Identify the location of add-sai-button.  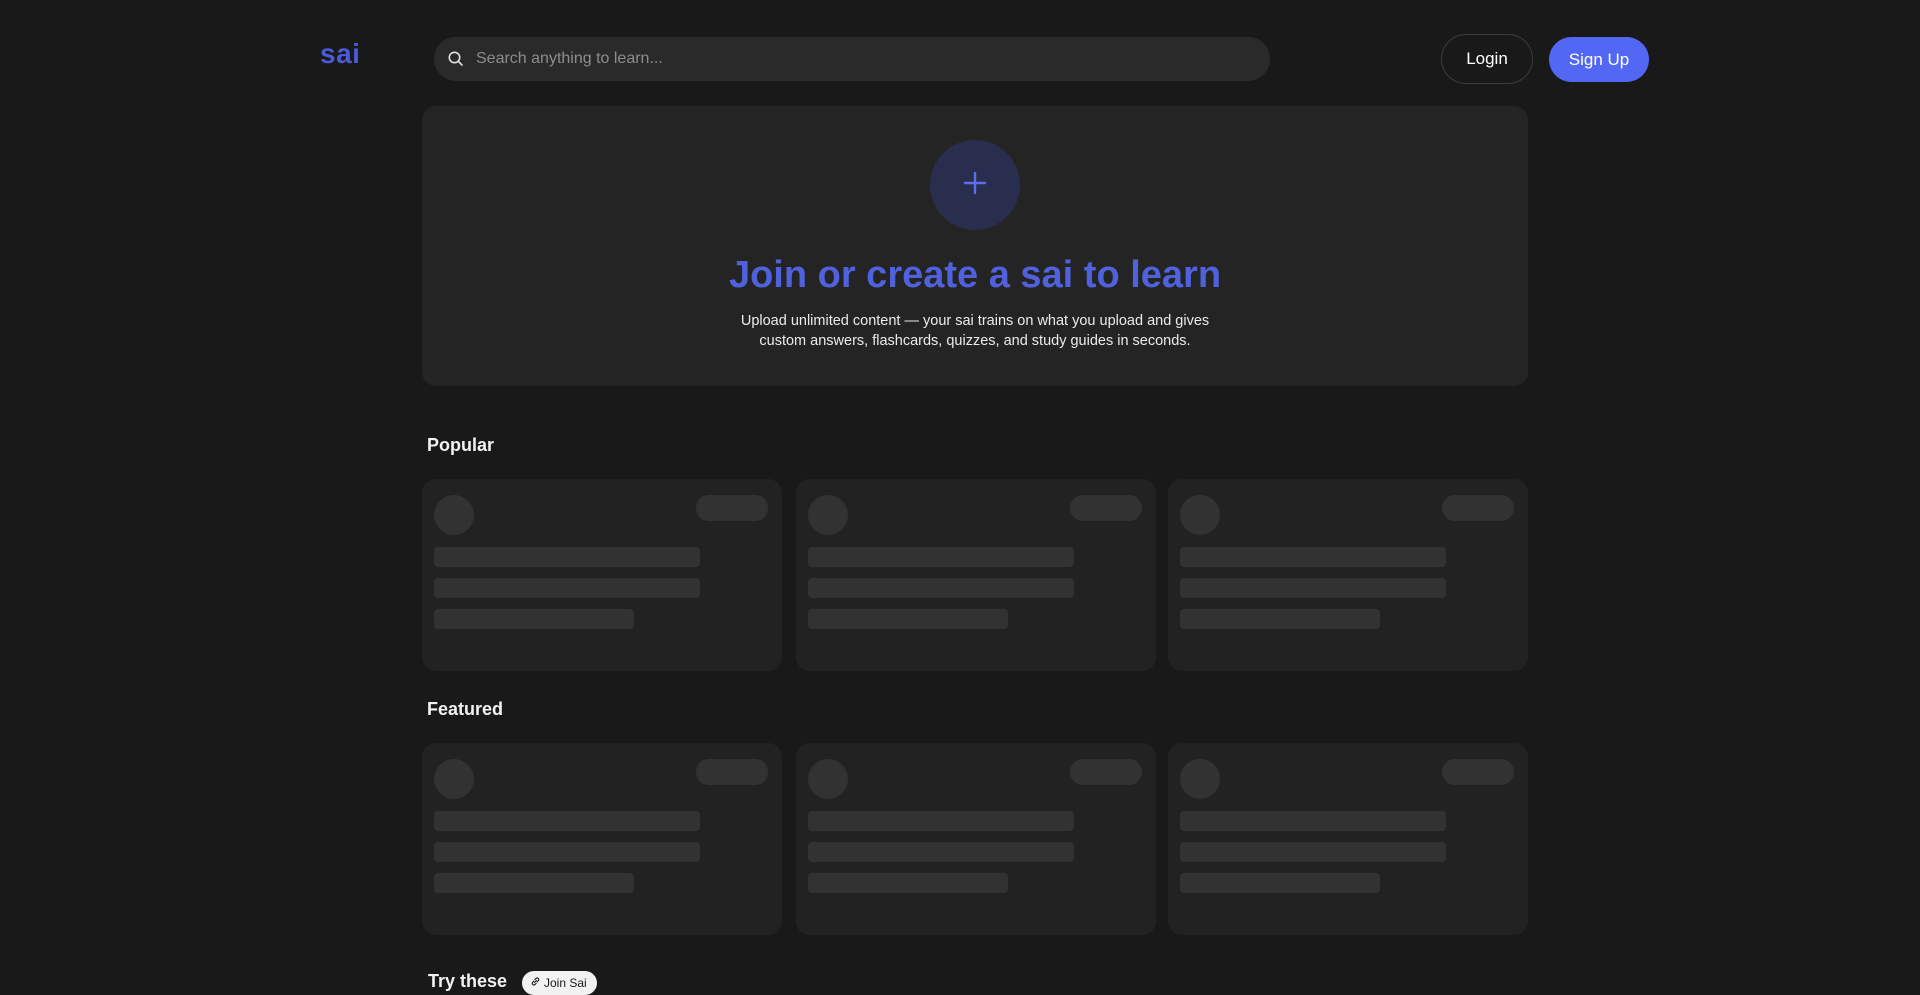
(975, 185).